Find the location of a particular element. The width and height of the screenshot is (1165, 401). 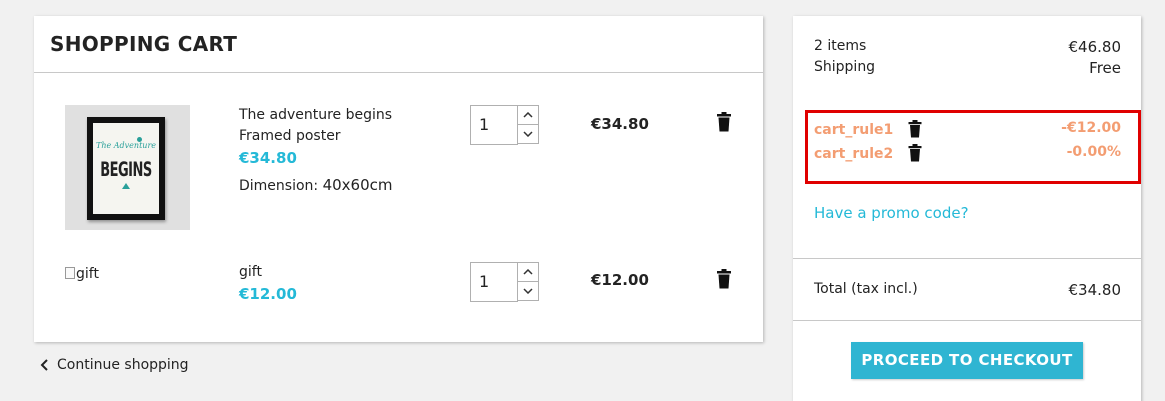

items-count-label: 2 items is located at coordinates (840, 46).